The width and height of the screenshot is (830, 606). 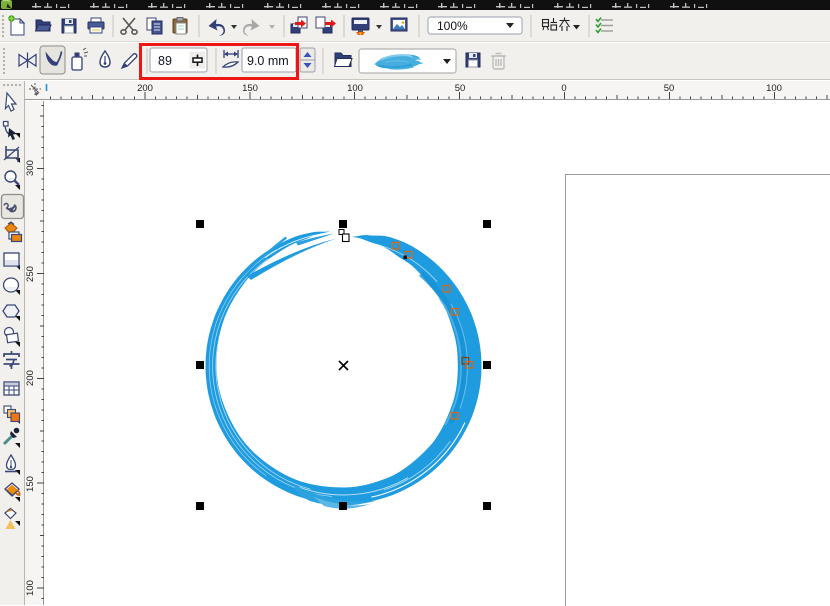 I want to click on svg-text: 0, so click(x=563, y=88).